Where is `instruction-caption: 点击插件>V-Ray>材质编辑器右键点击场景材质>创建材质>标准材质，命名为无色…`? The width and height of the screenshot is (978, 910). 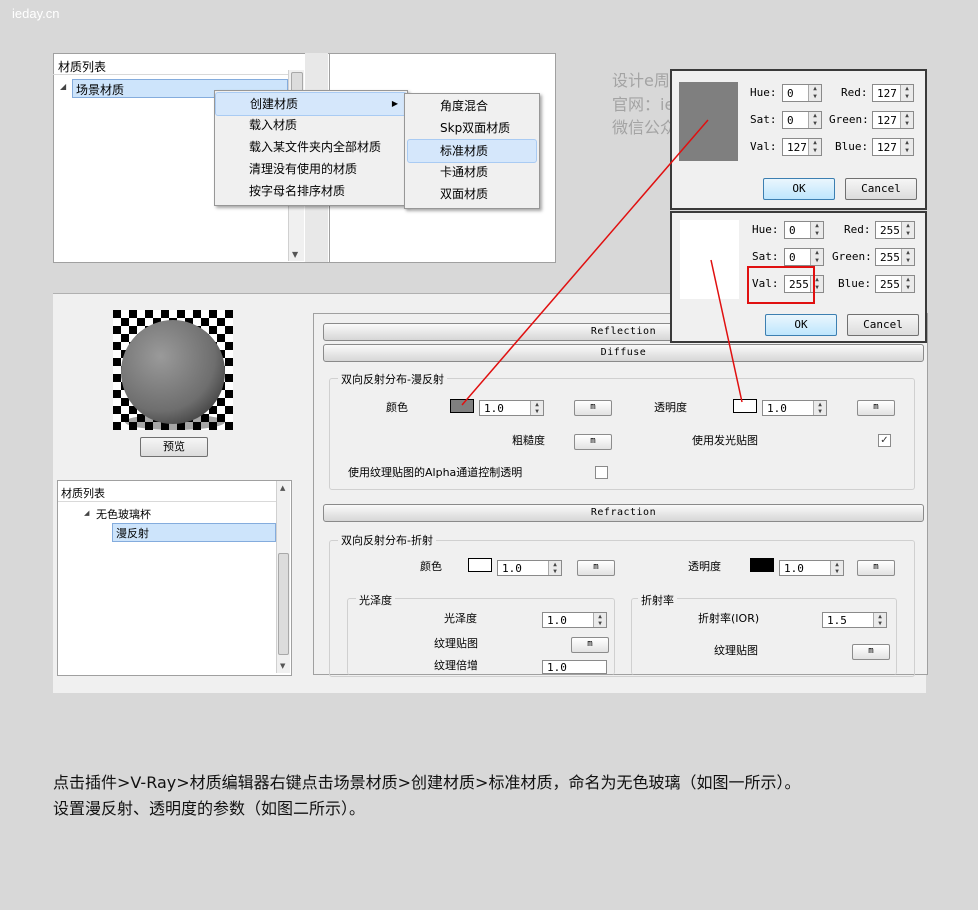
instruction-caption: 点击插件>V-Ray>材质编辑器右键点击场景材质>创建材质>标准材质，命名为无色… is located at coordinates (426, 796).